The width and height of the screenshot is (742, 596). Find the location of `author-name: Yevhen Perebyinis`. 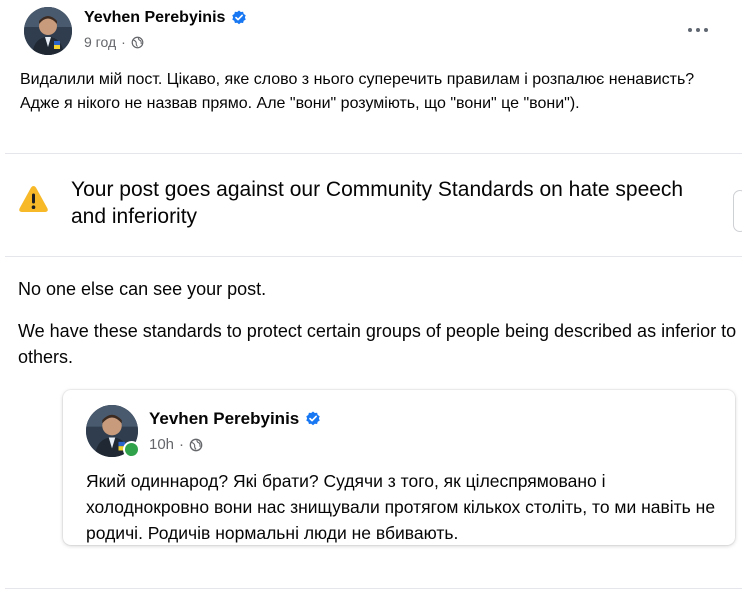

author-name: Yevhen Perebyinis is located at coordinates (165, 18).